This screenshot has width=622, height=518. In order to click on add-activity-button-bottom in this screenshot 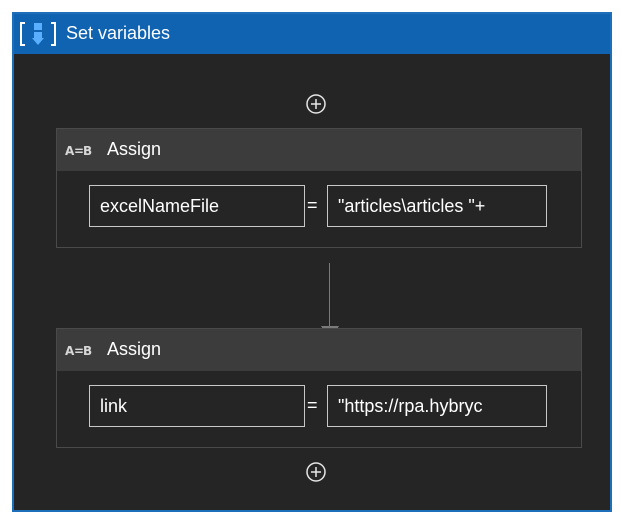, I will do `click(316, 472)`.